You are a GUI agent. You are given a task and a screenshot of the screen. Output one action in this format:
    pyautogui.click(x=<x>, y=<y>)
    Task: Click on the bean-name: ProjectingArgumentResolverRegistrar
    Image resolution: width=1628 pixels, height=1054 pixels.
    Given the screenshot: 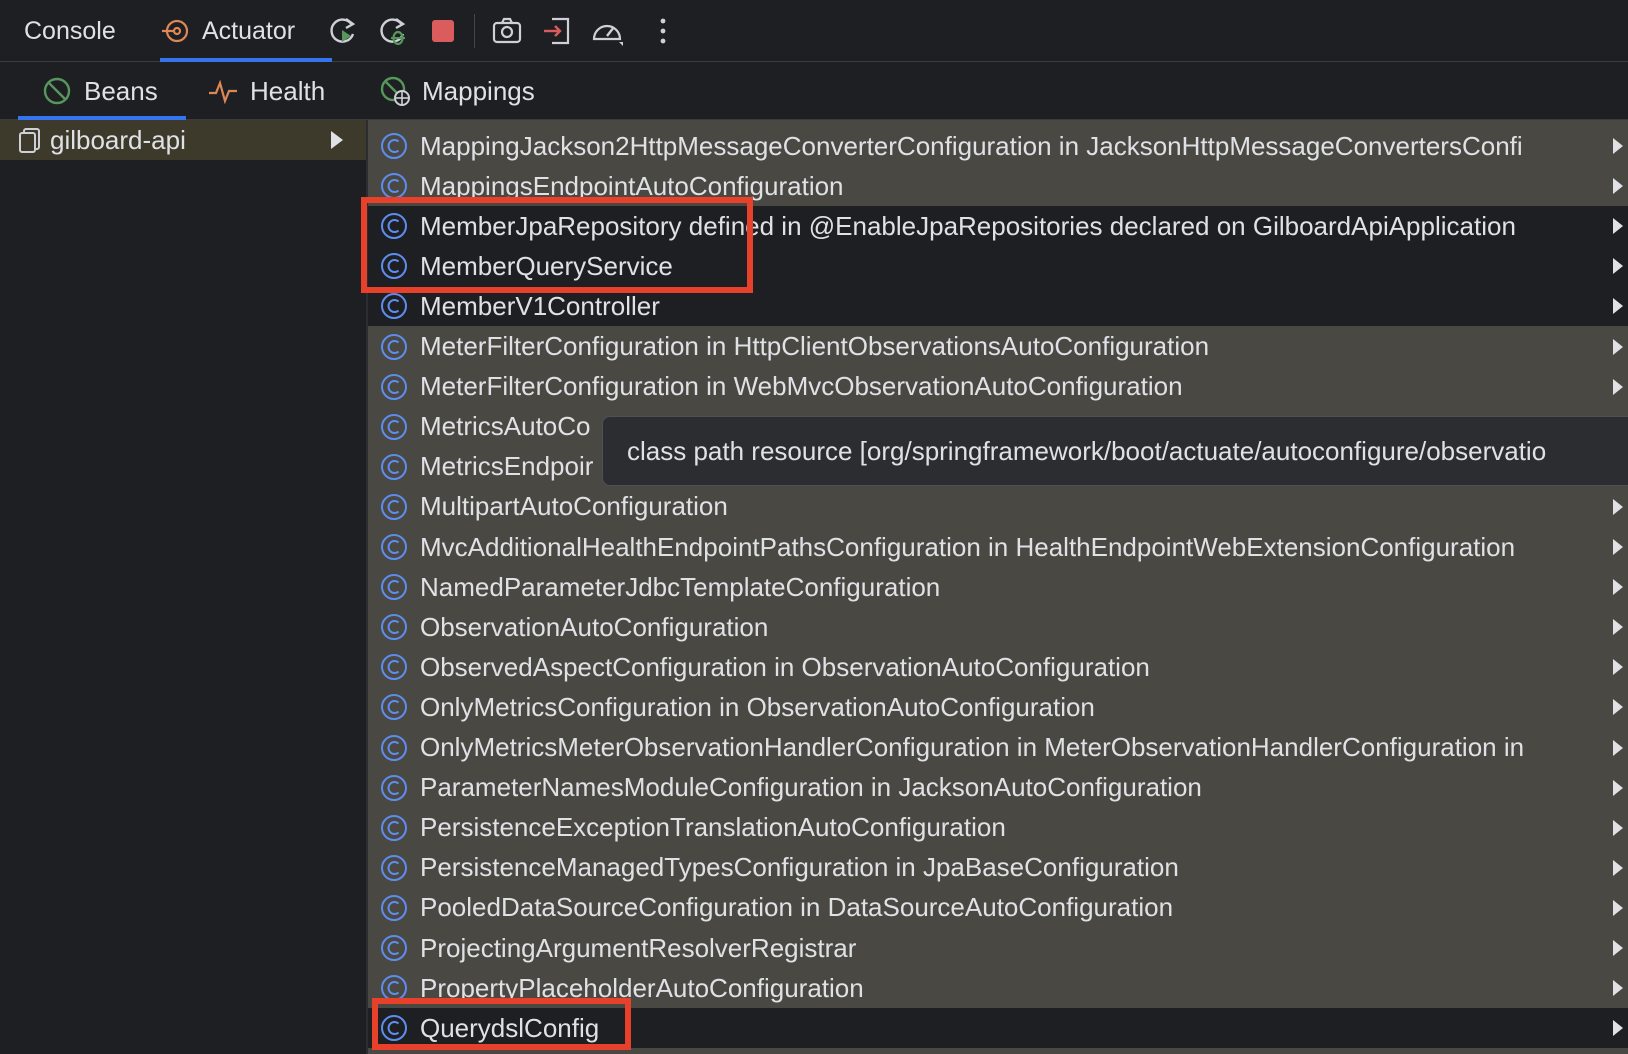 What is the action you would take?
    pyautogui.click(x=638, y=947)
    